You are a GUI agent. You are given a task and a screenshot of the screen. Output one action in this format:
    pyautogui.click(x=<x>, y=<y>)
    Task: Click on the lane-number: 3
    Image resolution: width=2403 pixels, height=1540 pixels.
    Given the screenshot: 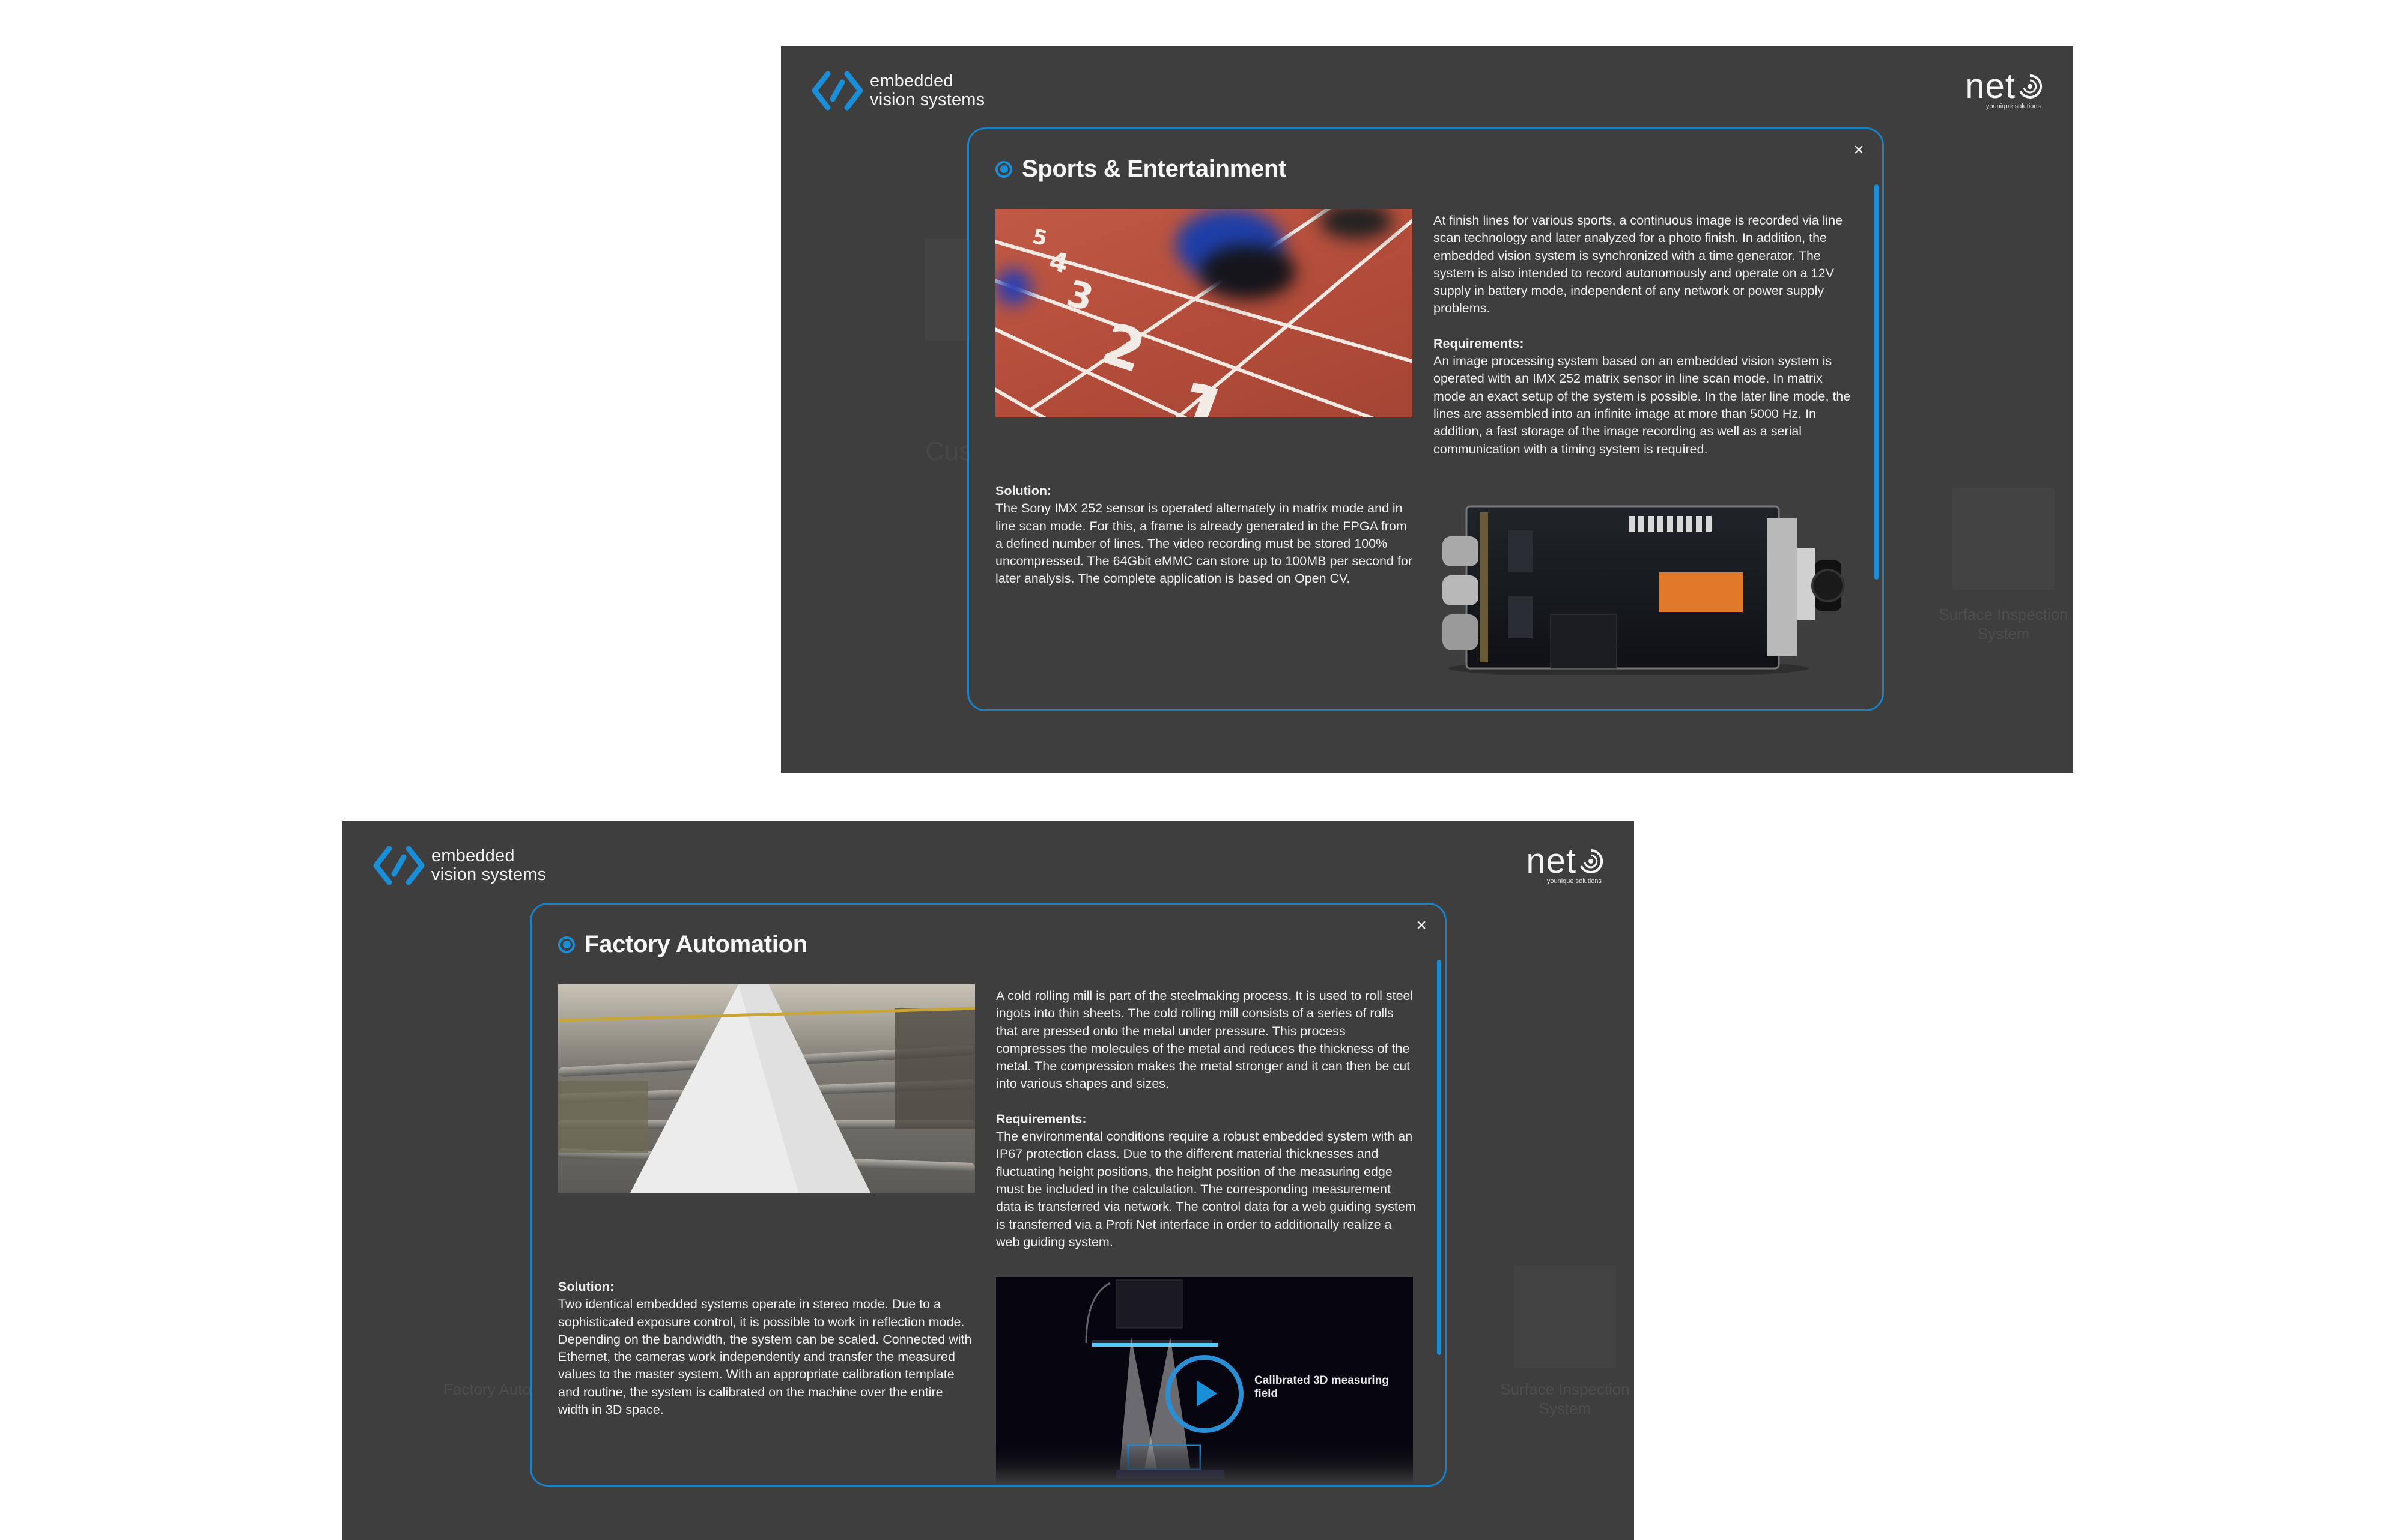 What is the action you would take?
    pyautogui.click(x=1080, y=296)
    